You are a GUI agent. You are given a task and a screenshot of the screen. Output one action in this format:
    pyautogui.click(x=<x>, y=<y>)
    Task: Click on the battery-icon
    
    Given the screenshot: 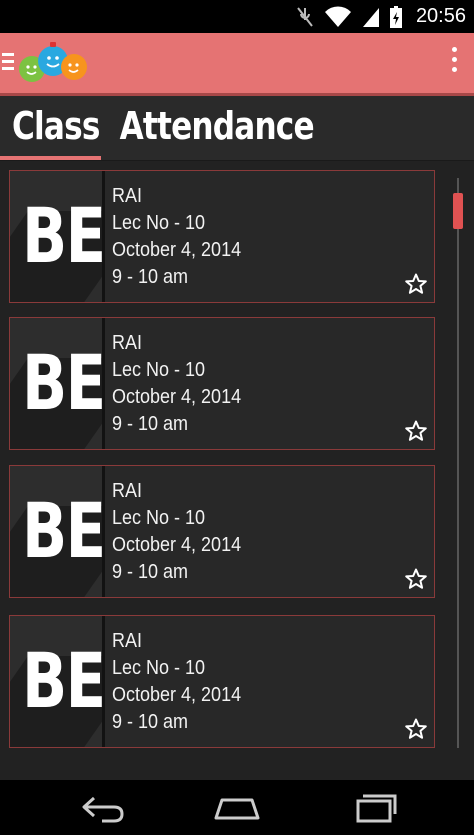 What is the action you would take?
    pyautogui.click(x=395, y=16)
    